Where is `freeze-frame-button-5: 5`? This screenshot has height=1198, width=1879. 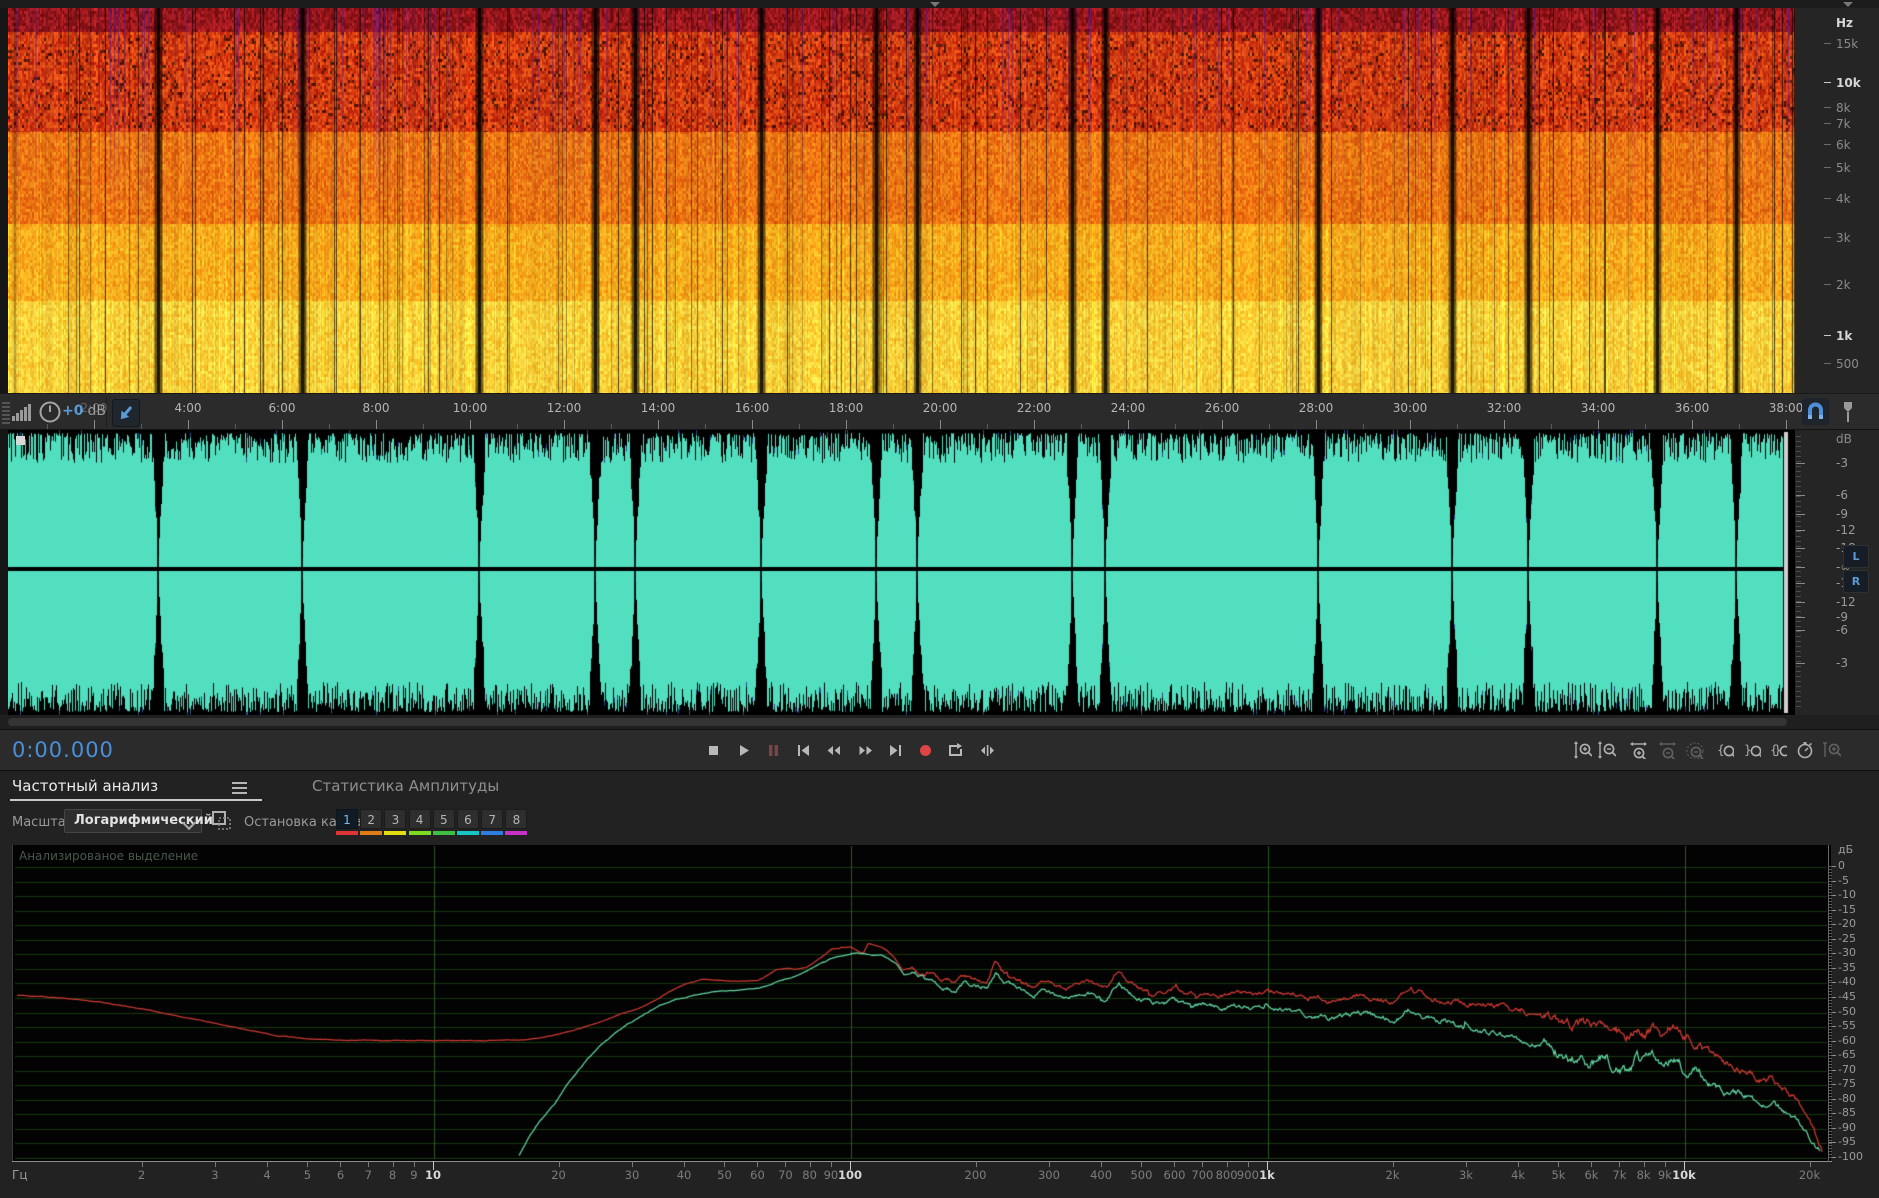 freeze-frame-button-5: 5 is located at coordinates (443, 819).